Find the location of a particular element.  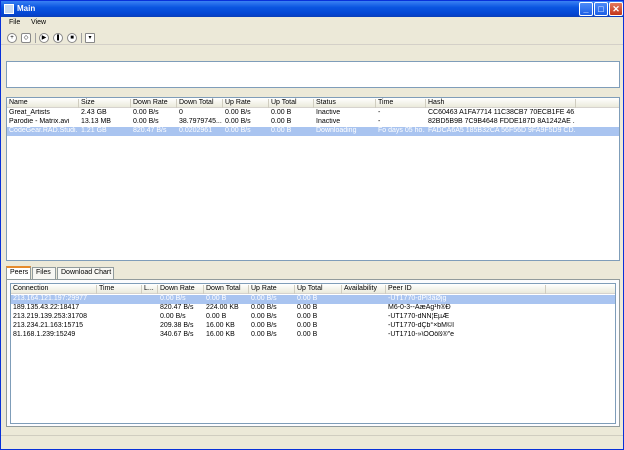

peer-cell: 340.67 B/s is located at coordinates (177, 334).